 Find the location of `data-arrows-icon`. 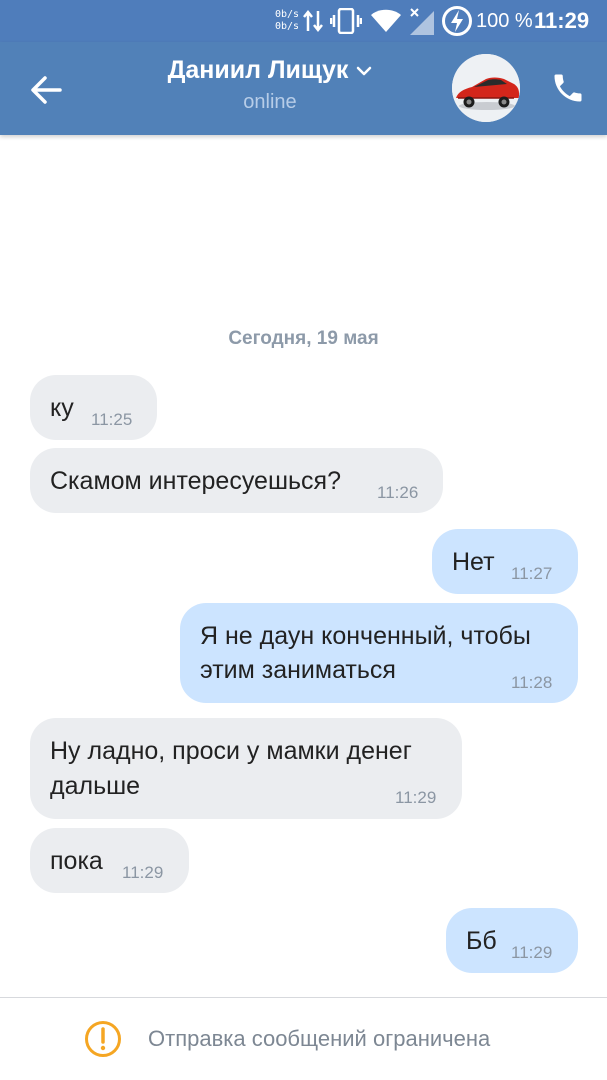

data-arrows-icon is located at coordinates (313, 21).